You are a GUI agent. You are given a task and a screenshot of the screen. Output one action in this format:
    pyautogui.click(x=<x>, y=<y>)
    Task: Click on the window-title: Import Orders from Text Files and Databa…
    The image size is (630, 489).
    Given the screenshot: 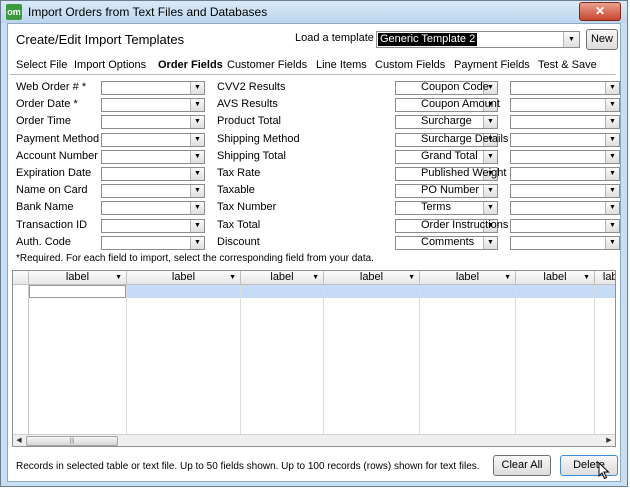 What is the action you would take?
    pyautogui.click(x=148, y=12)
    